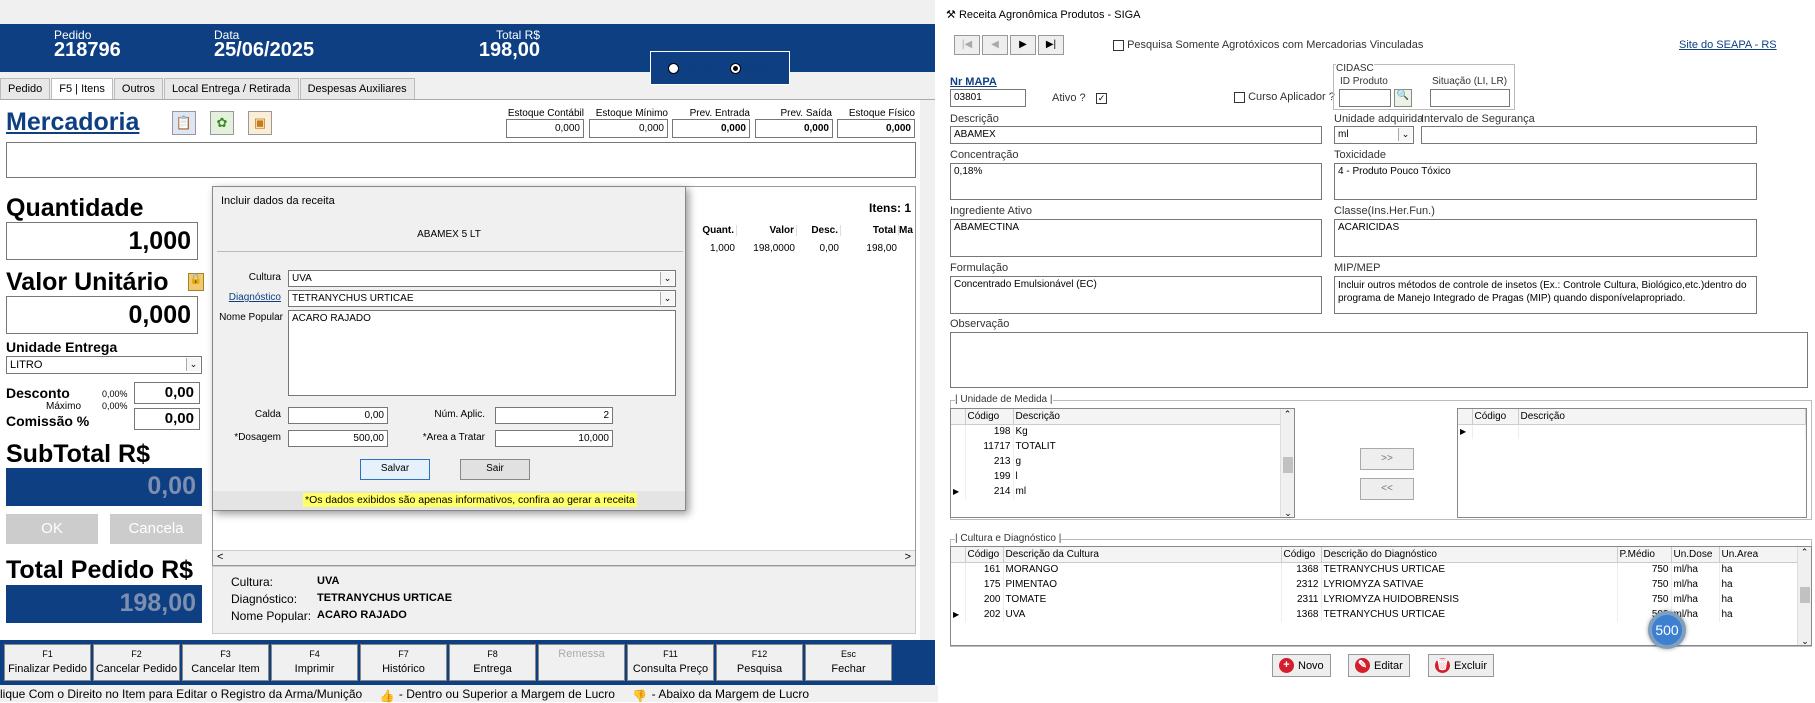 This screenshot has height=703, width=1815. I want to click on ok-button: OK, so click(52, 529).